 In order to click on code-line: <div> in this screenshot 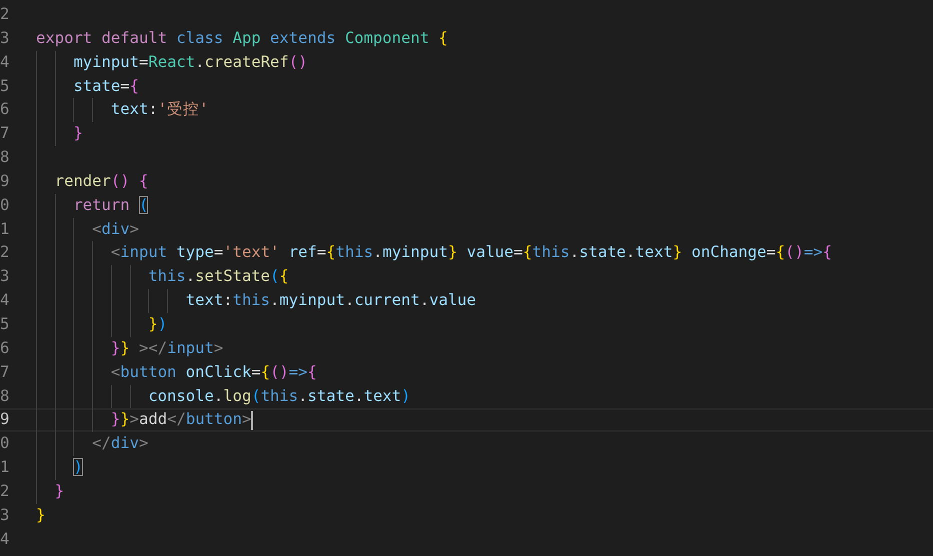, I will do `click(115, 229)`.